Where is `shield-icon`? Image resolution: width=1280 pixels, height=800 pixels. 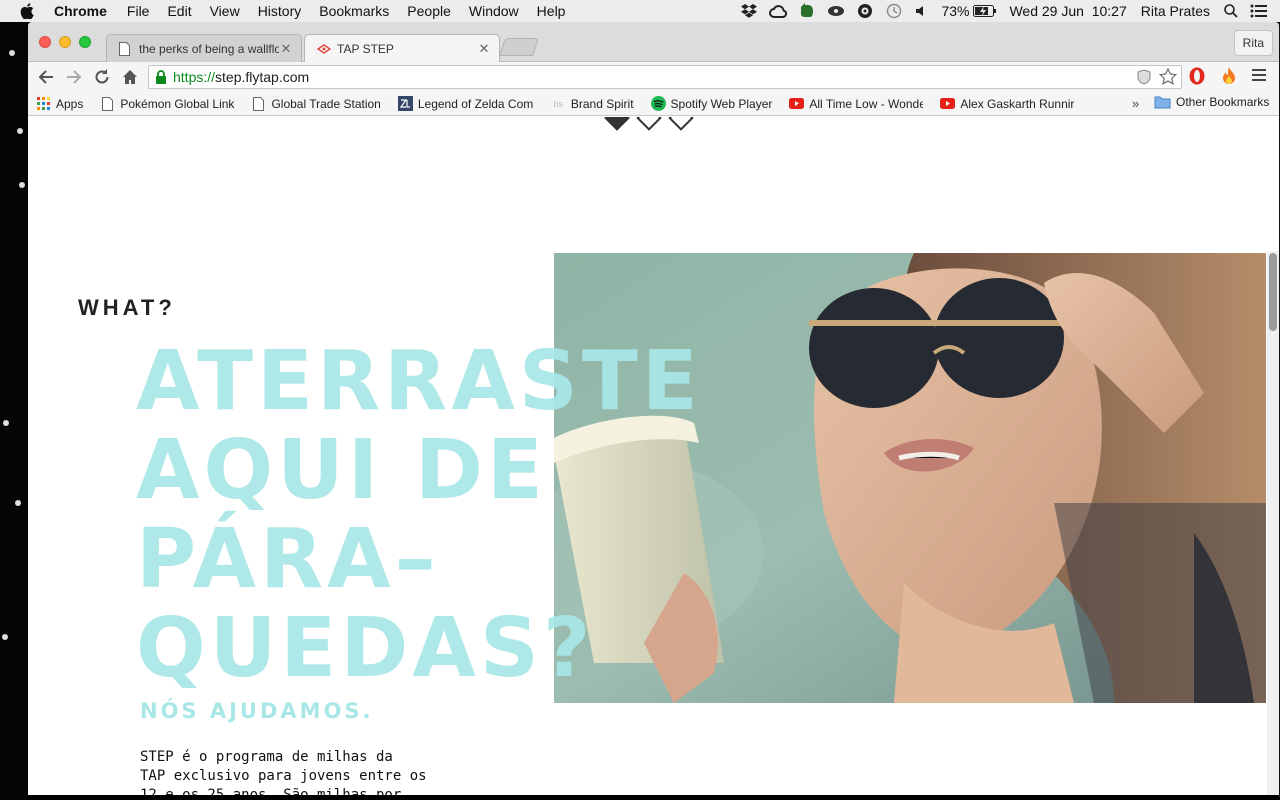 shield-icon is located at coordinates (1144, 76).